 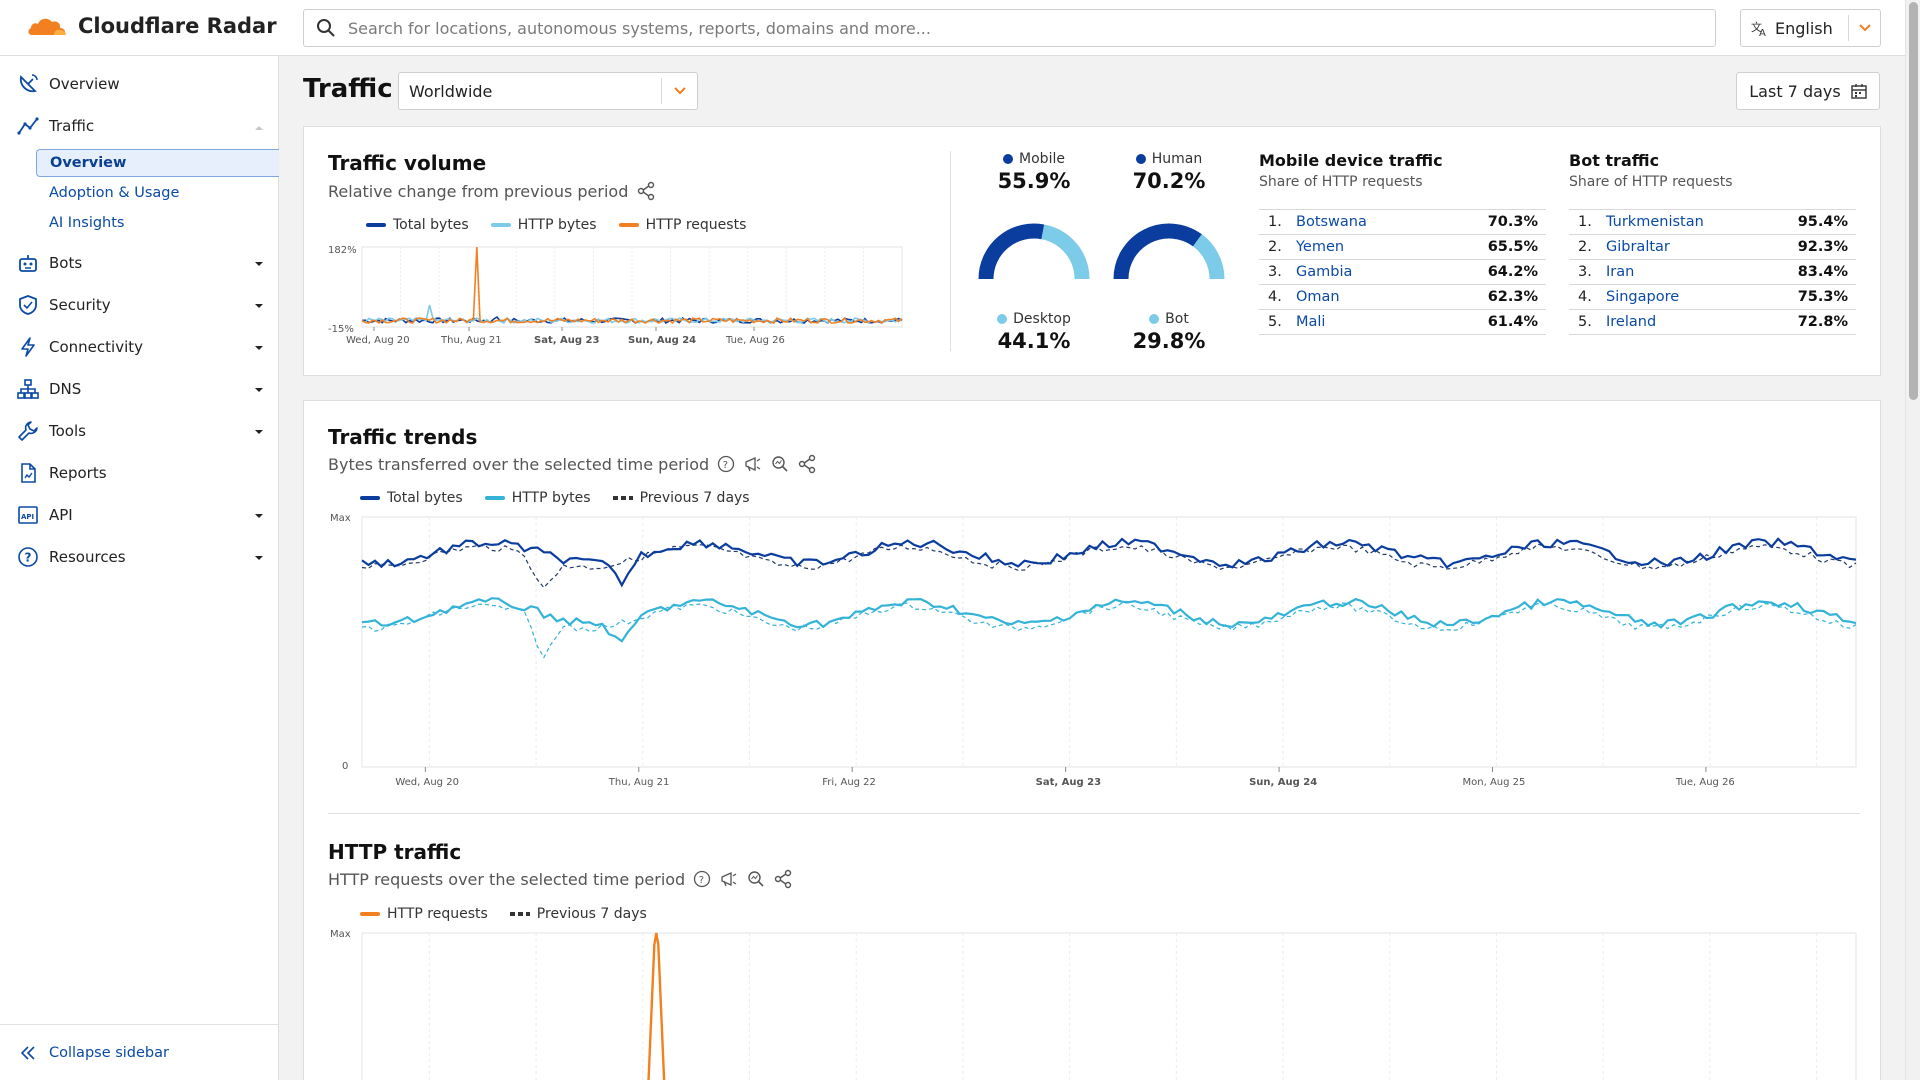 I want to click on scrollbar-thumb, so click(x=1913, y=201).